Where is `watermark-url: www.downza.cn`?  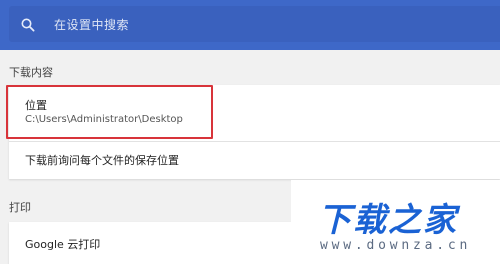
watermark-url: www.downza.cn is located at coordinates (396, 245).